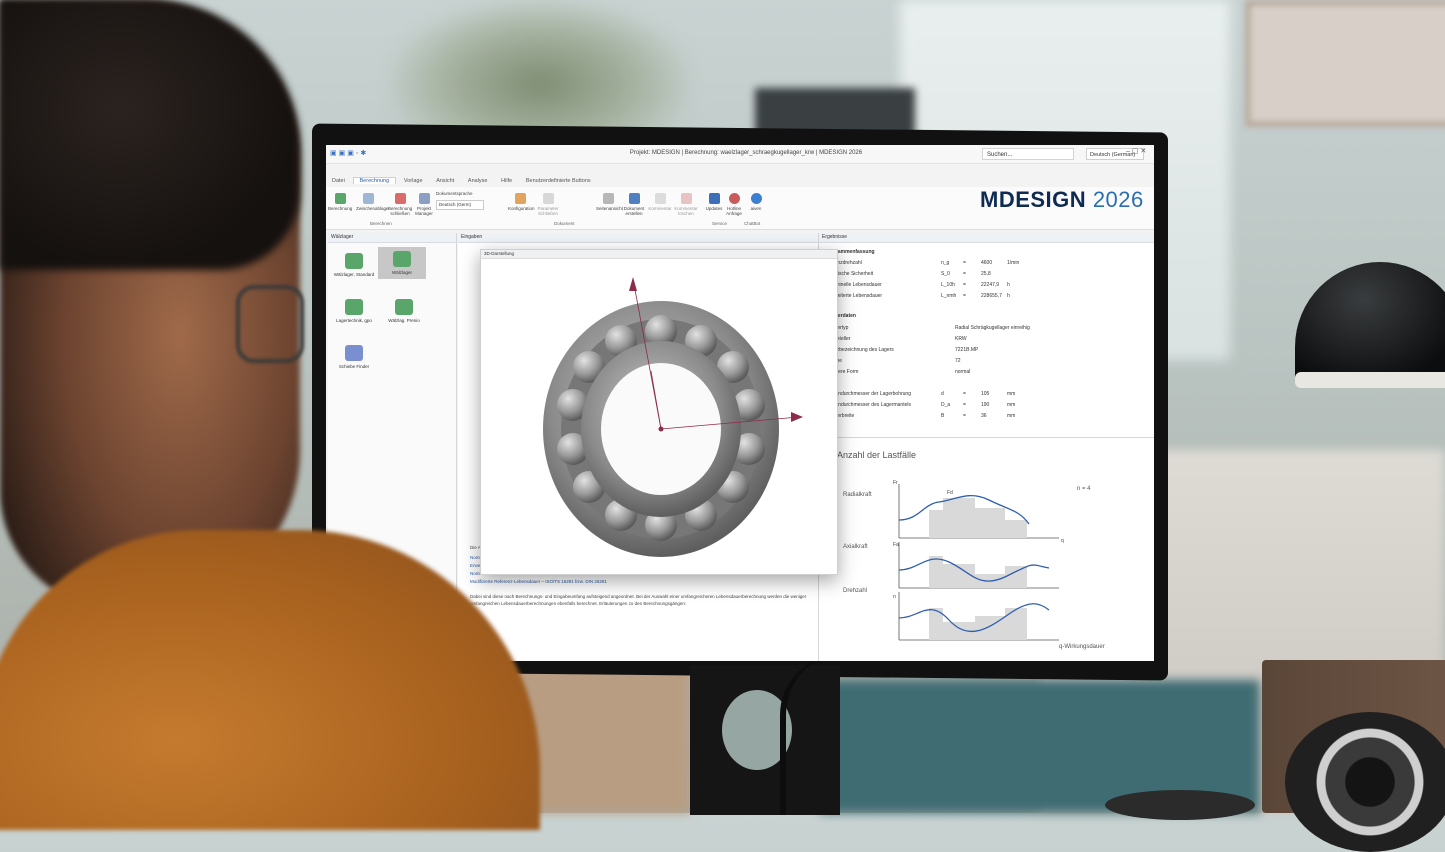  I want to click on load-cases-title: Anzahl der Lastfälle, so click(877, 455).